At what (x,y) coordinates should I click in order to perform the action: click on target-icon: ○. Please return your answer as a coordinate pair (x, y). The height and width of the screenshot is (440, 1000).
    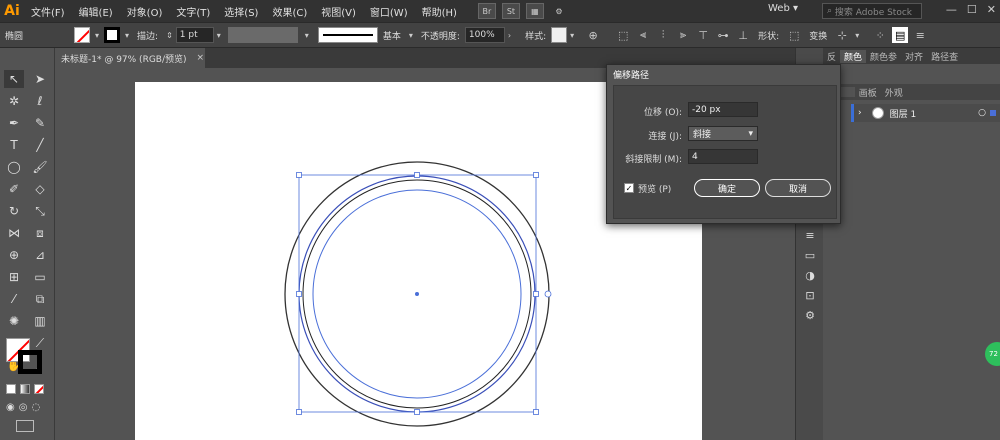
    Looking at the image, I should click on (982, 113).